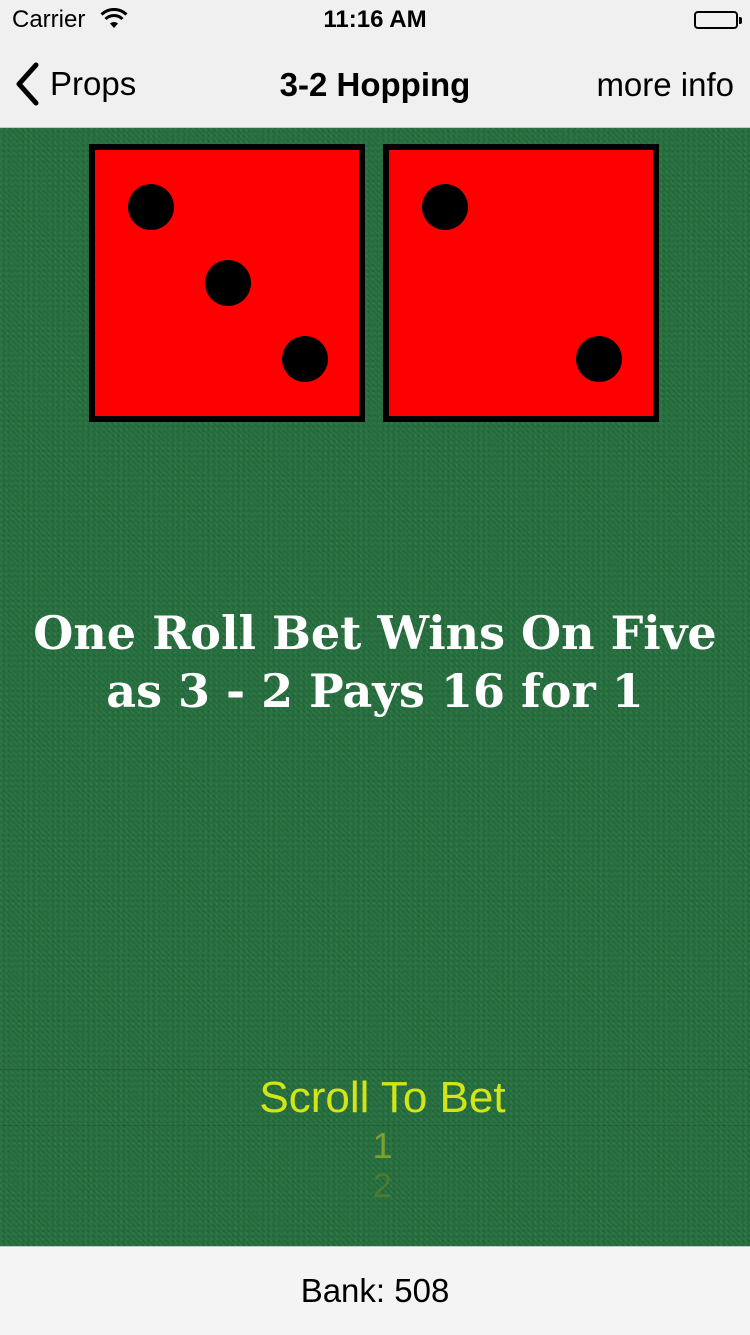 The image size is (750, 1335). Describe the element at coordinates (27, 84) in the screenshot. I see `chevron-left-icon` at that location.